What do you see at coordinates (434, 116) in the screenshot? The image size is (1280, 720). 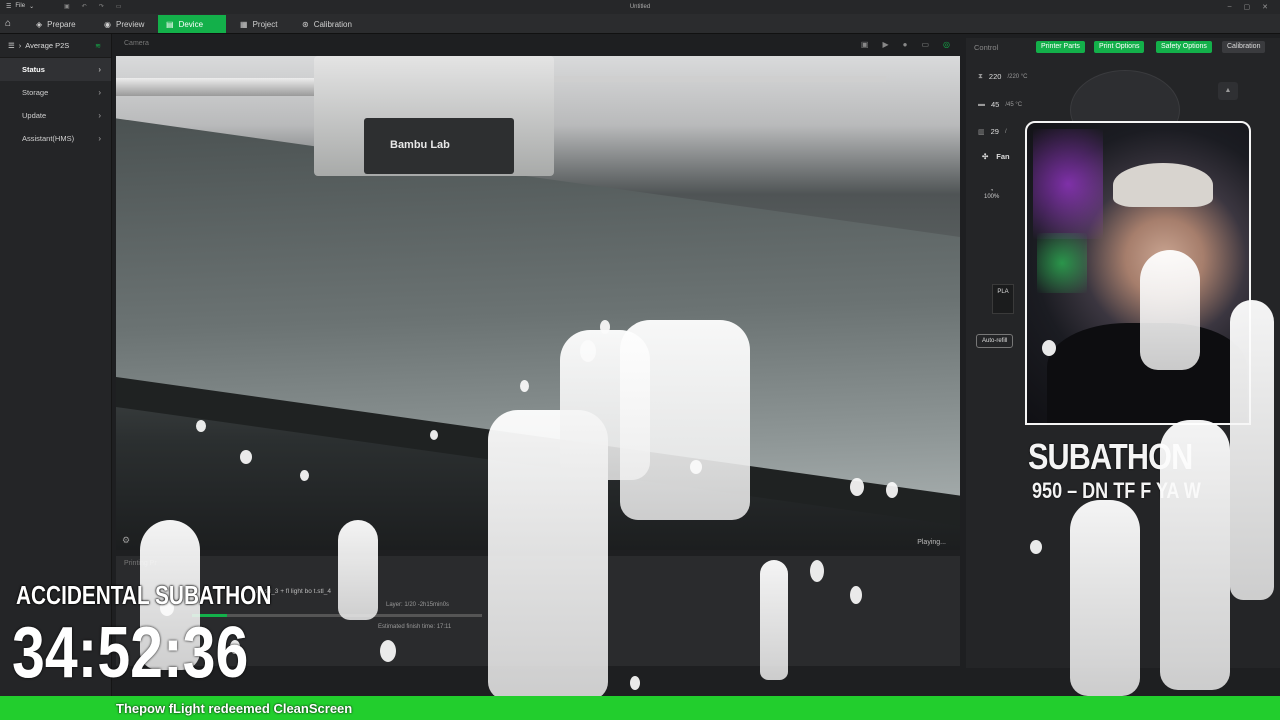 I see `toolhead` at bounding box center [434, 116].